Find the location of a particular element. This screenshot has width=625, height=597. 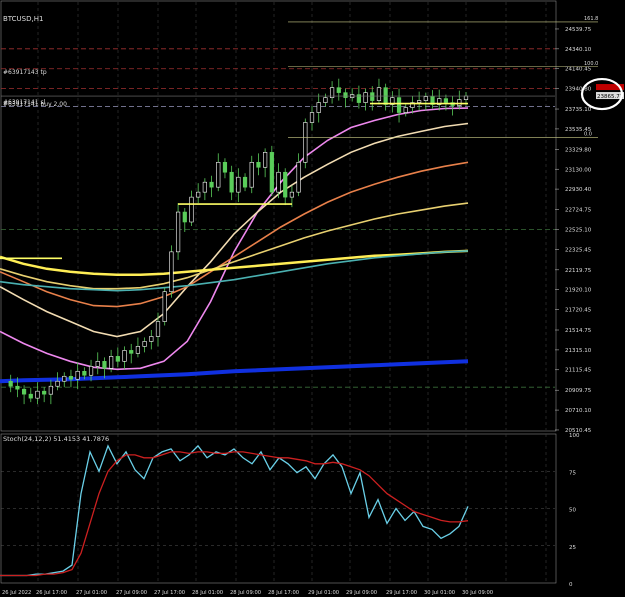

time-tick-label-5: 28 Jul 01:00 is located at coordinates (207, 593).